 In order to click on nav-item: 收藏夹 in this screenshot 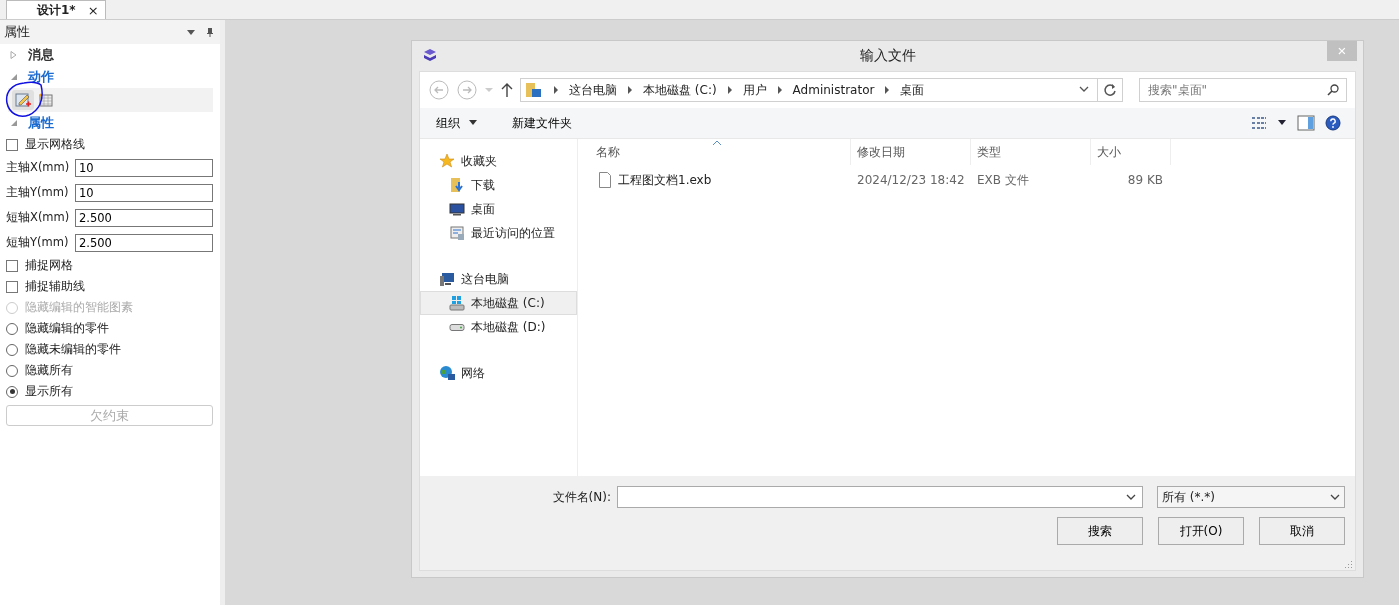, I will do `click(498, 161)`.